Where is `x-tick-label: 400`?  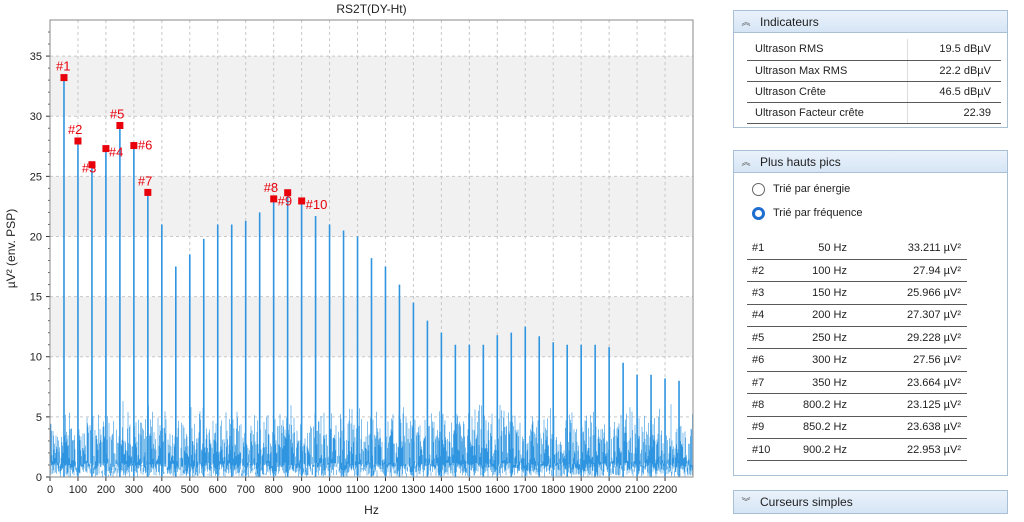 x-tick-label: 400 is located at coordinates (162, 490).